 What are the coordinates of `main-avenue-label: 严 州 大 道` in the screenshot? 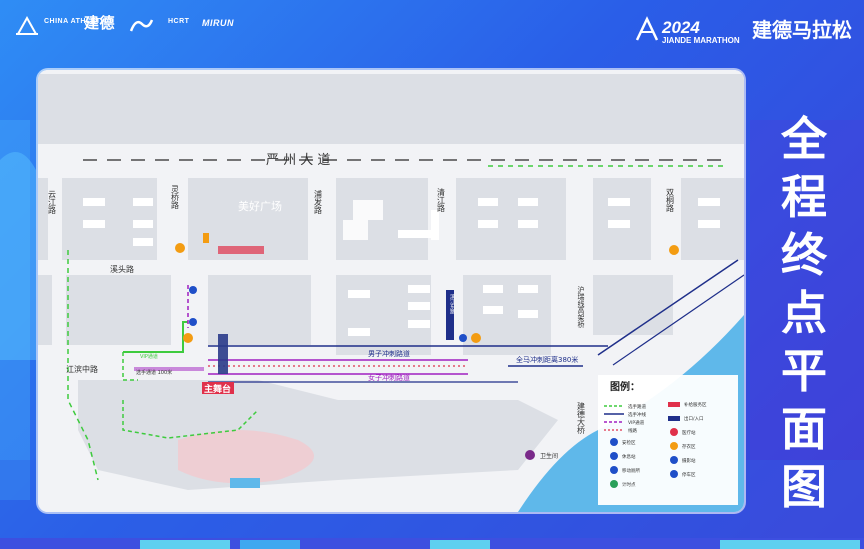 It's located at (298, 160).